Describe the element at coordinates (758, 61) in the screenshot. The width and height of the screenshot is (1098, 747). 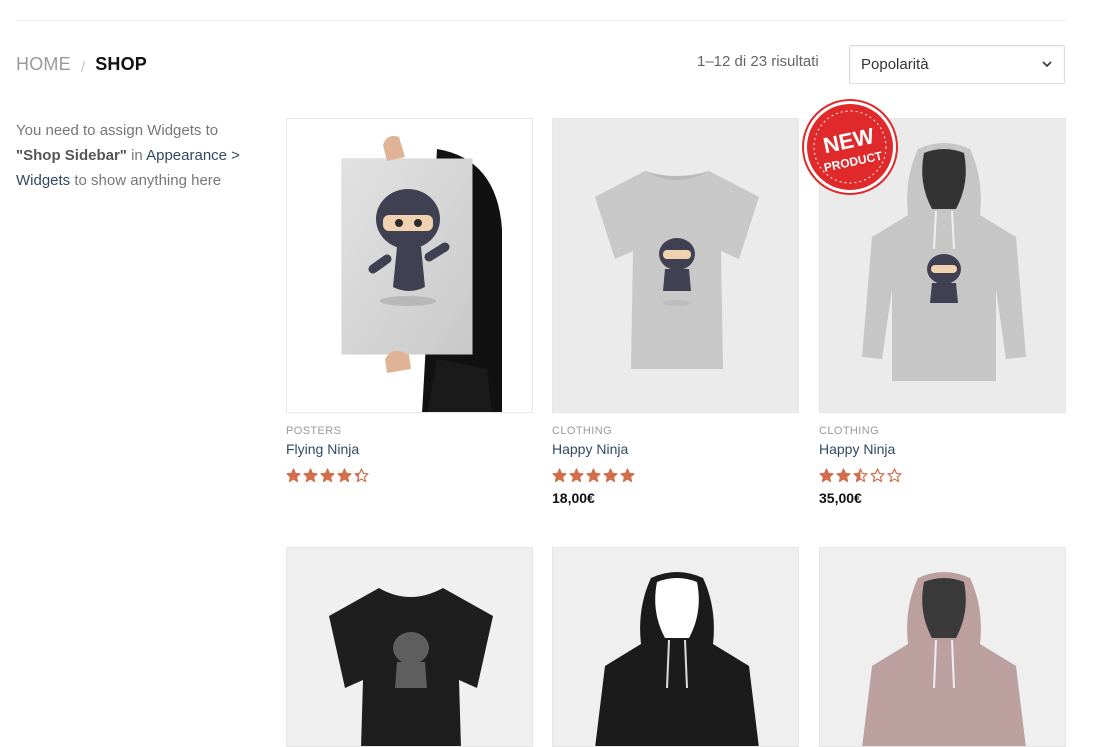
I see `result-count: 1–12 di 23 risultati` at that location.